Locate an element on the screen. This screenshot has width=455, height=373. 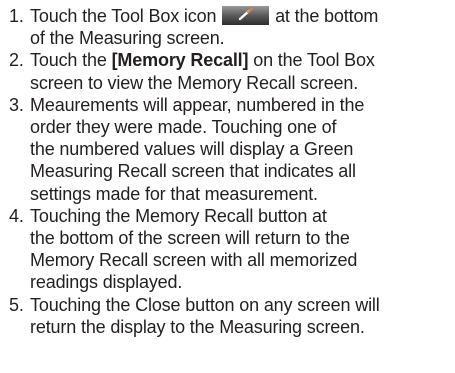
step-line: Memory Recall screen with all memorized is located at coordinates (194, 260).